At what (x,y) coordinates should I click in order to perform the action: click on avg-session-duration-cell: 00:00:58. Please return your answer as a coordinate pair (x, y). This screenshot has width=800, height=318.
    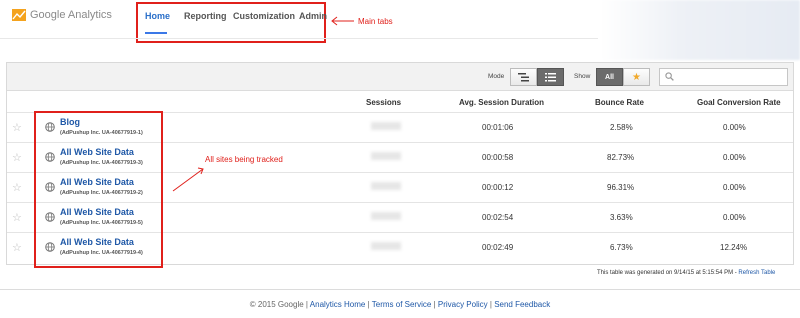
    Looking at the image, I should click on (498, 157).